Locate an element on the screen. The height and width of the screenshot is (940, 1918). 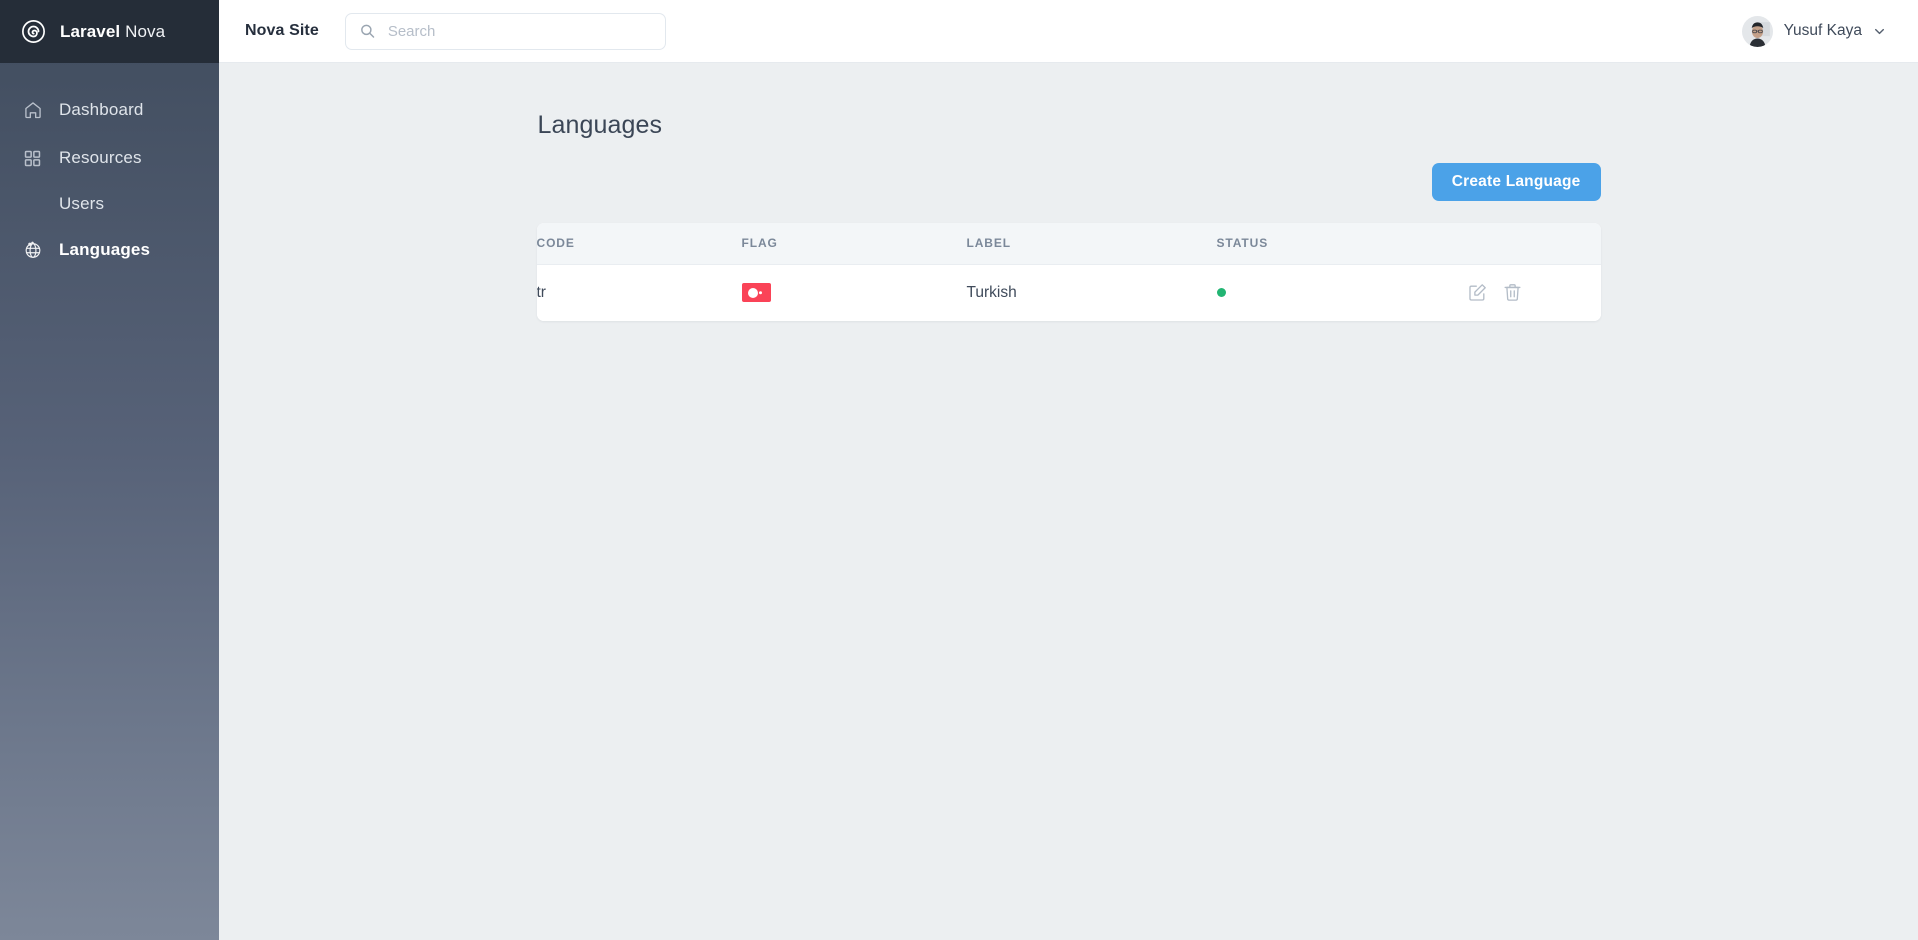
sidebar-nav: Dashboard Resources Users Languages is located at coordinates (109, 168).